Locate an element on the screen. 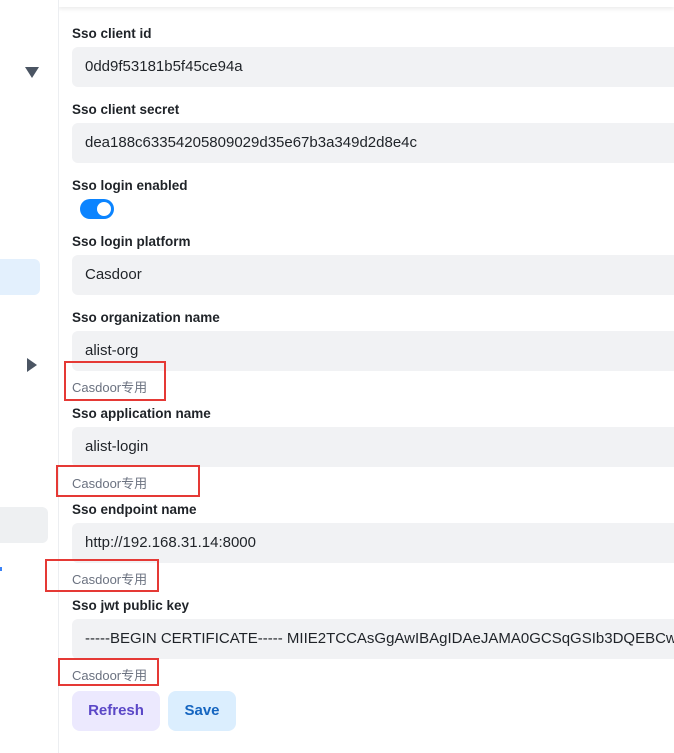  organization-name-label: Sso organization name is located at coordinates (146, 317).